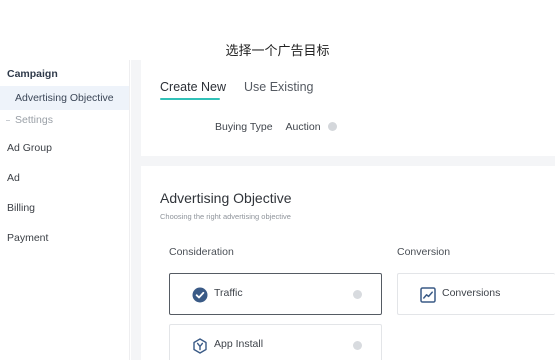  I want to click on app-install-label: App Install, so click(239, 344).